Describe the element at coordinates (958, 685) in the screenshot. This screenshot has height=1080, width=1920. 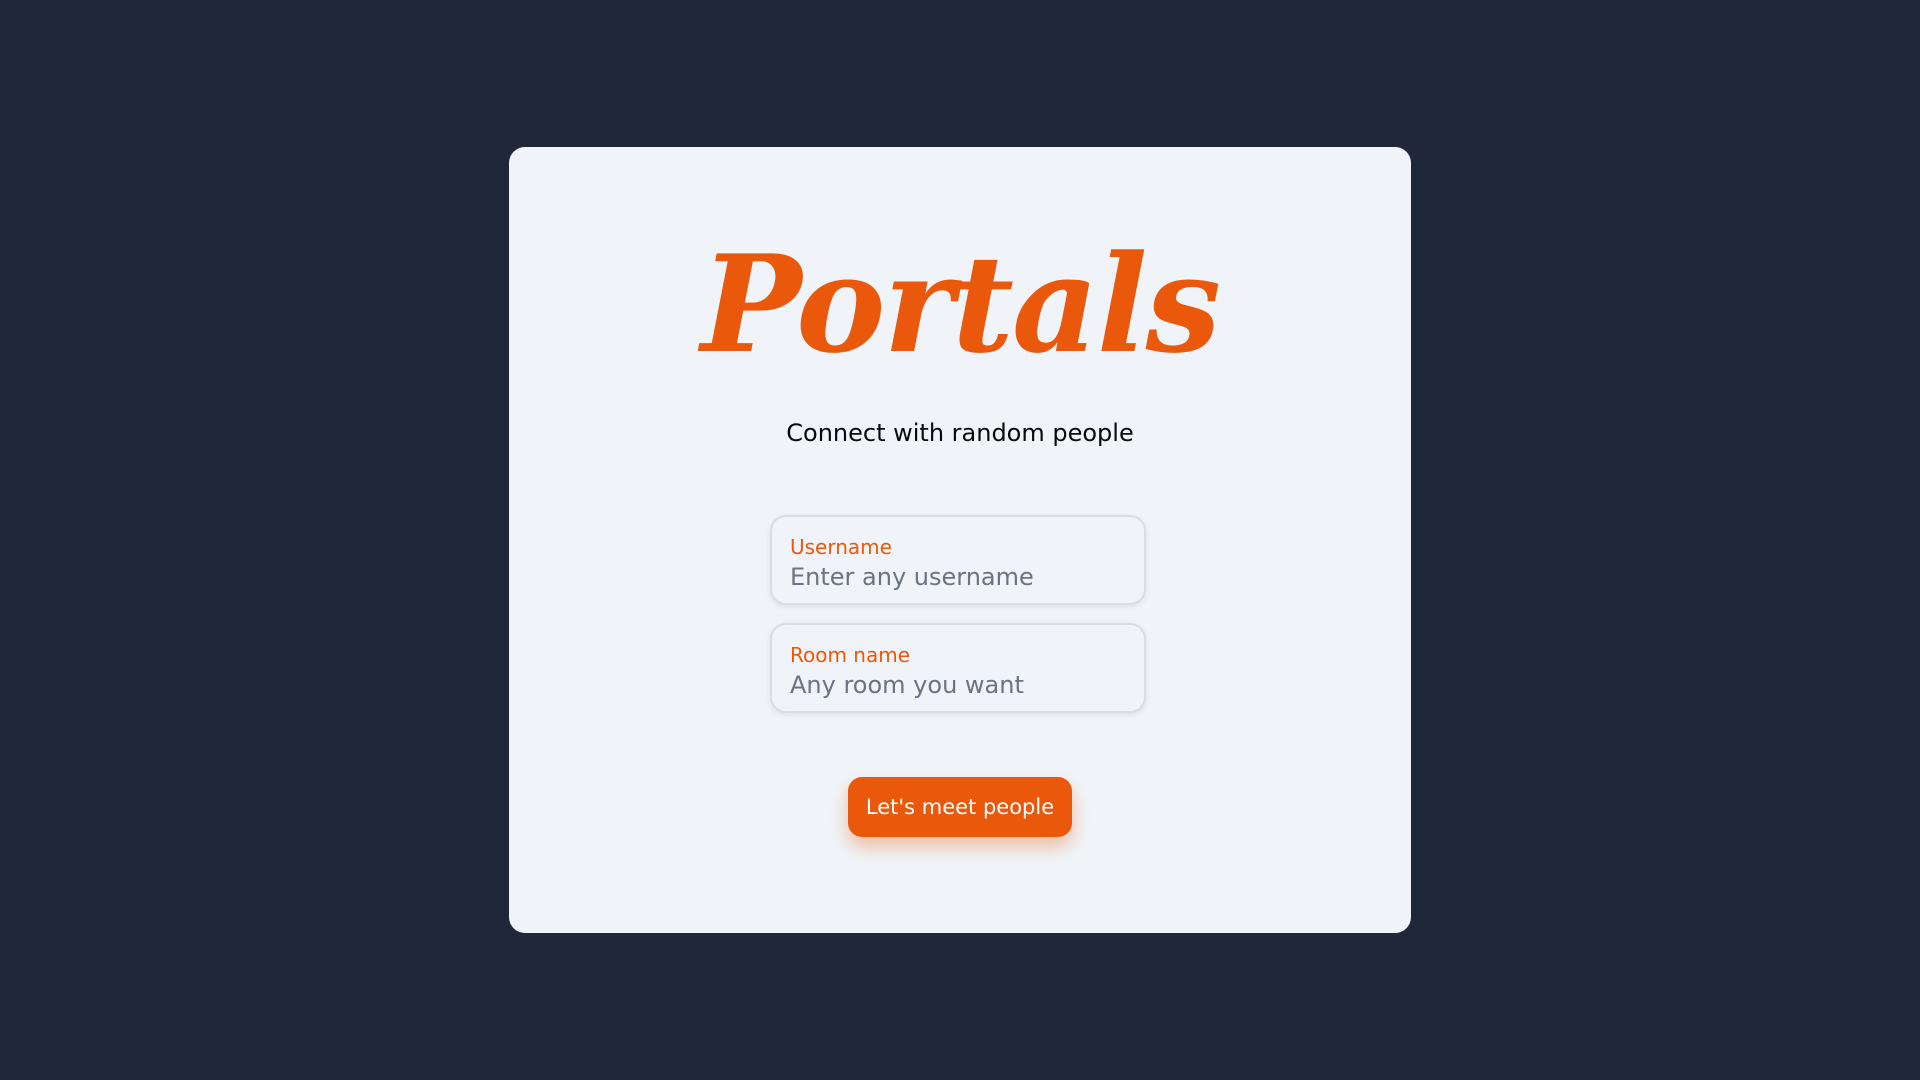
I see `room-name-input` at that location.